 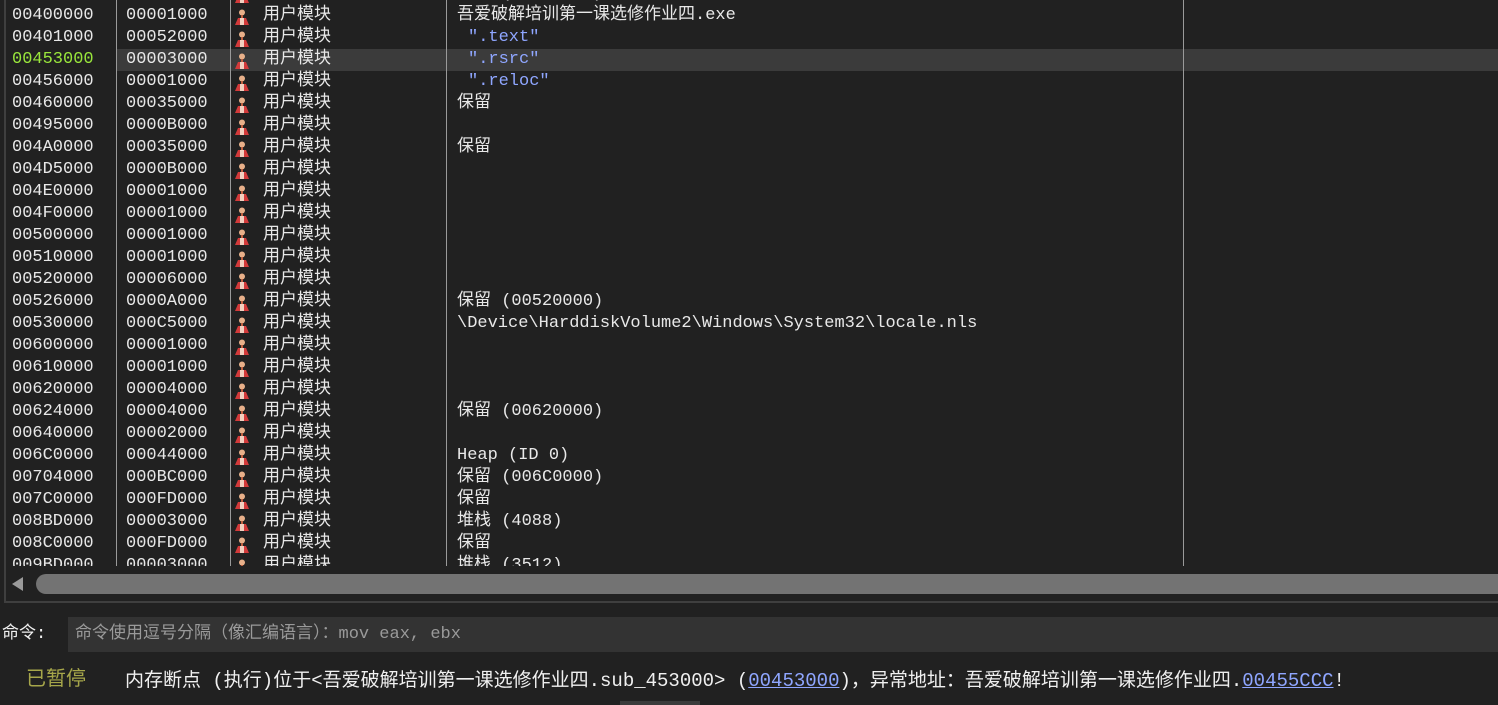 What do you see at coordinates (5, 301) in the screenshot?
I see `panel-border-left` at bounding box center [5, 301].